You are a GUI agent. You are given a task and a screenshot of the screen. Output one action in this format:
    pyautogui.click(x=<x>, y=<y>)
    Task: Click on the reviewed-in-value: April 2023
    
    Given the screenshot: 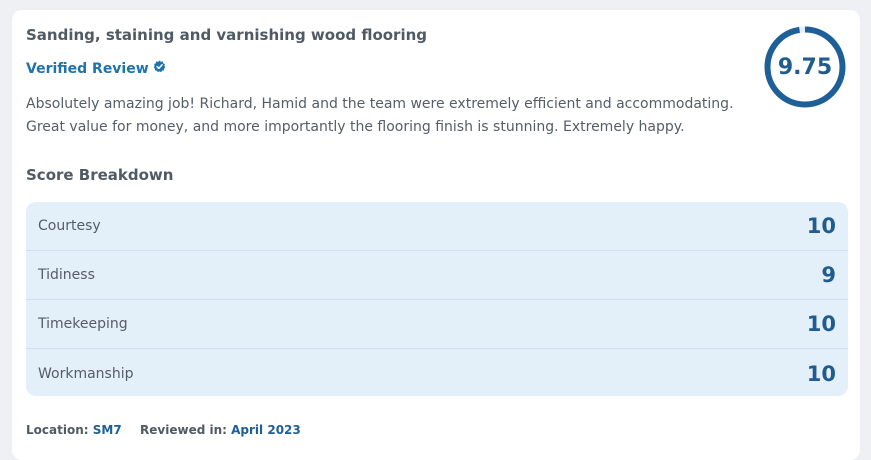 What is the action you would take?
    pyautogui.click(x=266, y=430)
    